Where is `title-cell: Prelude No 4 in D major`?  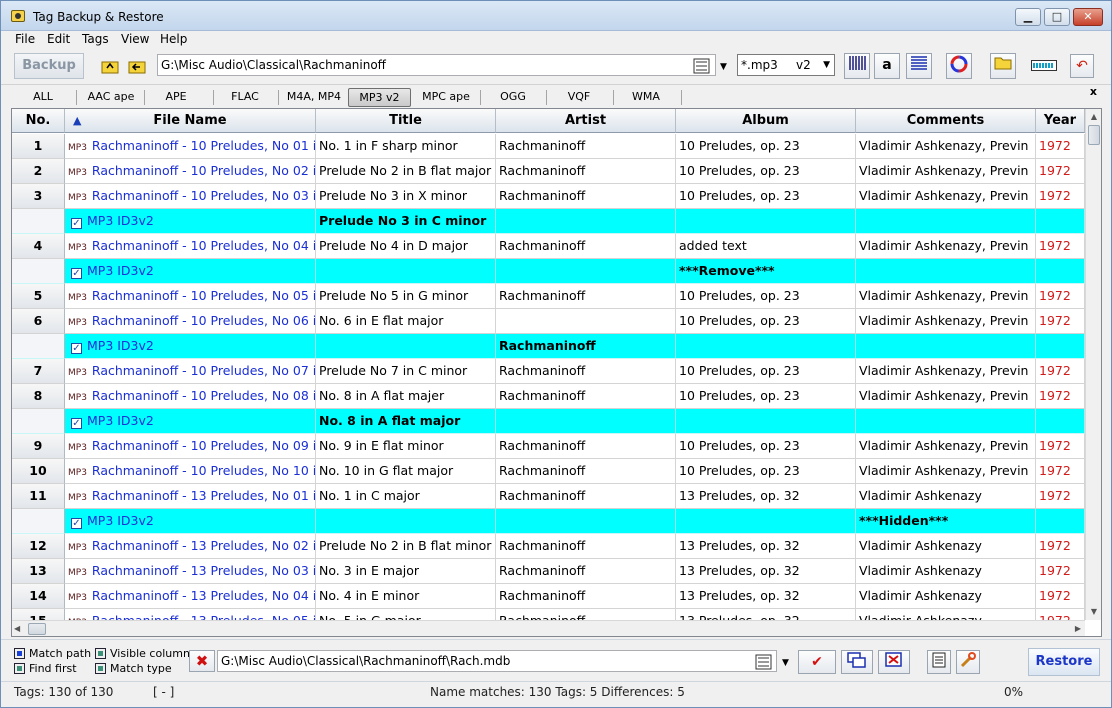 title-cell: Prelude No 4 in D major is located at coordinates (406, 246).